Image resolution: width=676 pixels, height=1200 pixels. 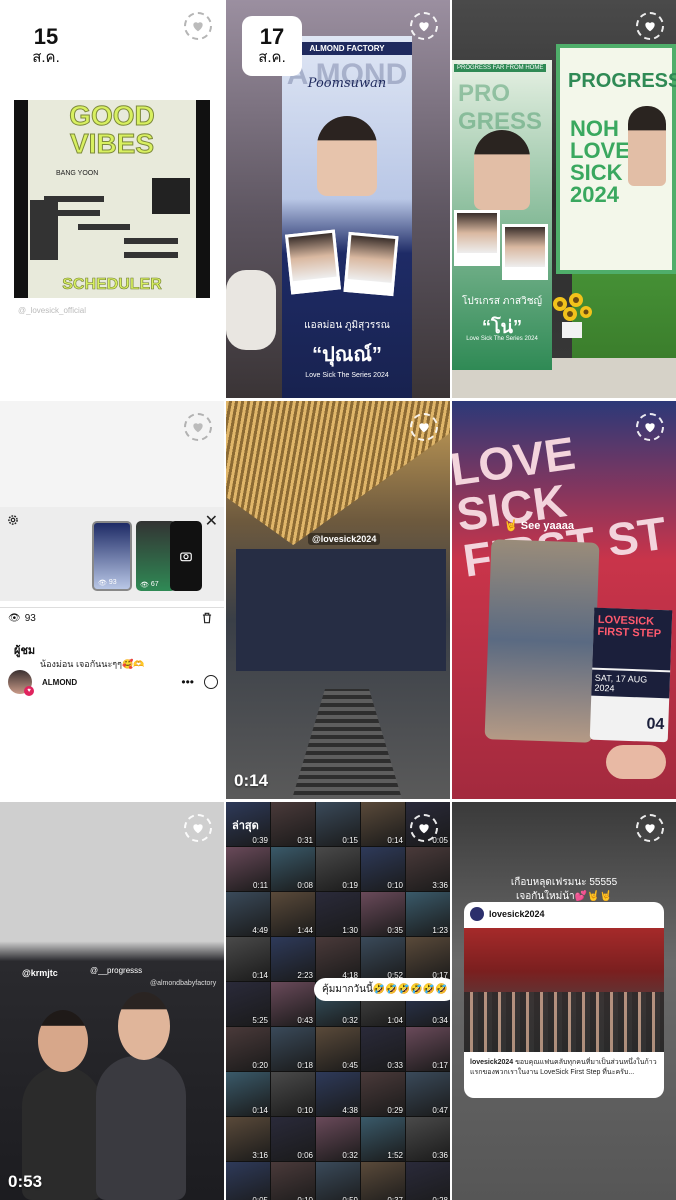 What do you see at coordinates (383, 1139) in the screenshot?
I see `video-thumbnail: 1:52` at bounding box center [383, 1139].